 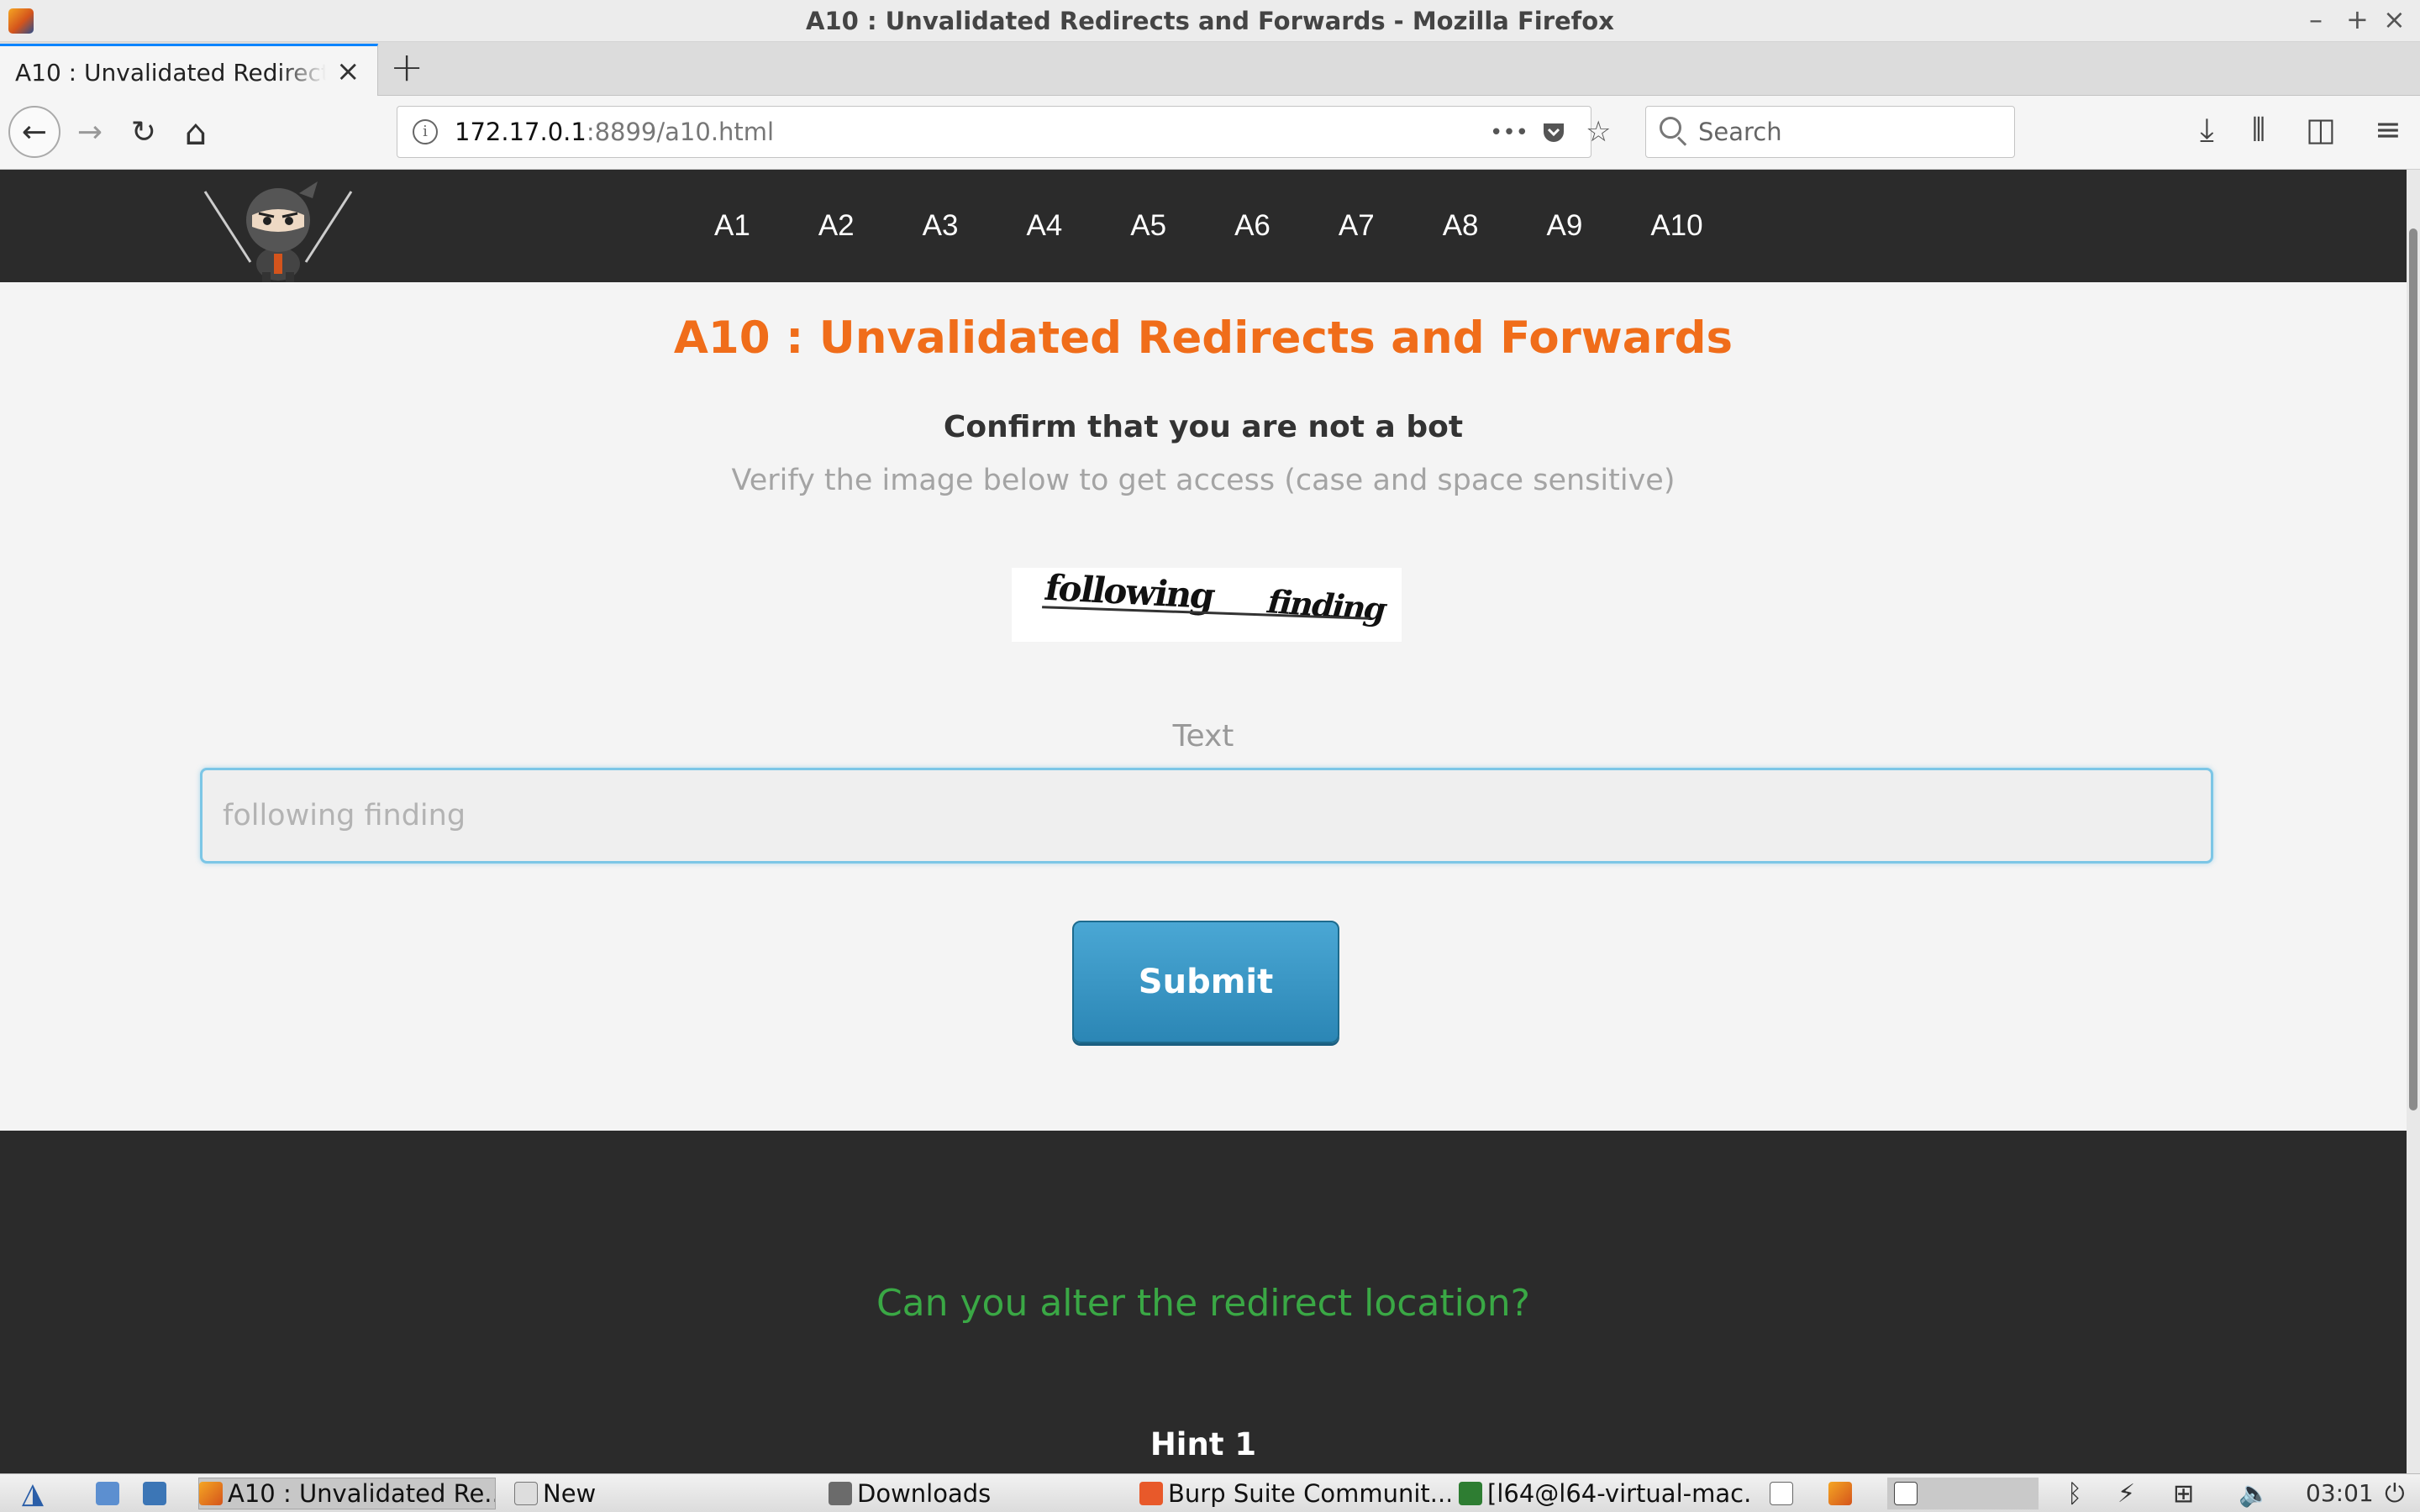 I want to click on site-navigation: A1 A2 A3 A4 A5 A6 A7 A8 A9 A10, so click(x=1203, y=226).